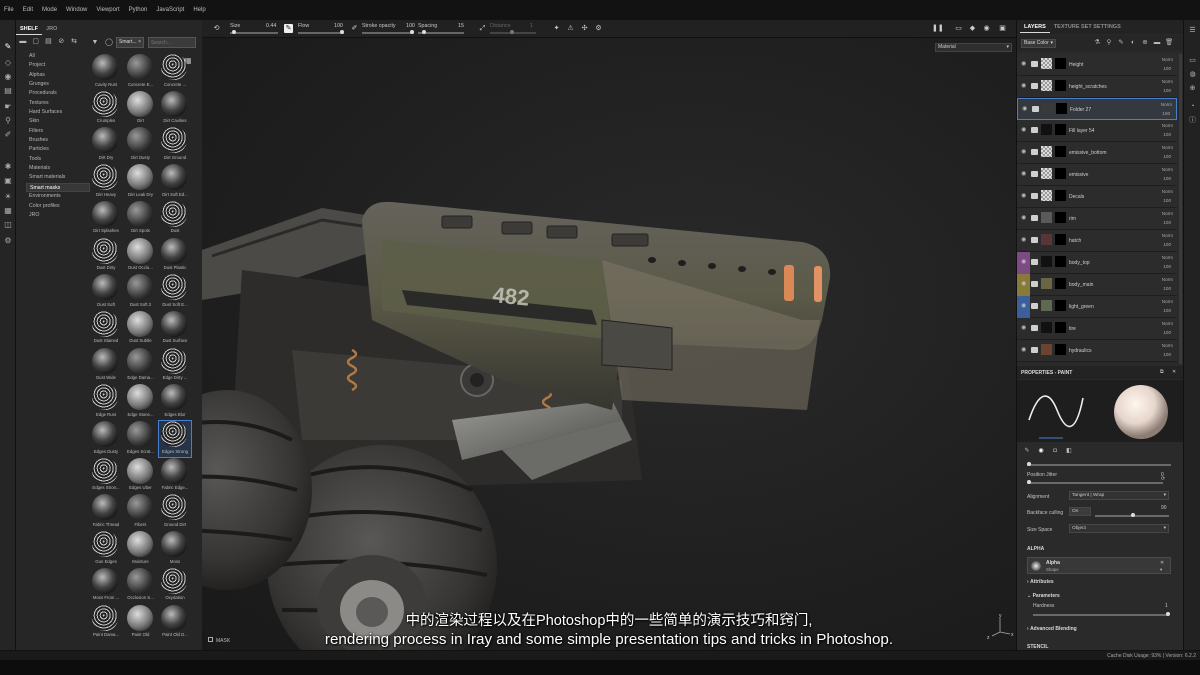 The height and width of the screenshot is (675, 1200). Describe the element at coordinates (1192, 60) in the screenshot. I see `comment-icon: ▭` at that location.